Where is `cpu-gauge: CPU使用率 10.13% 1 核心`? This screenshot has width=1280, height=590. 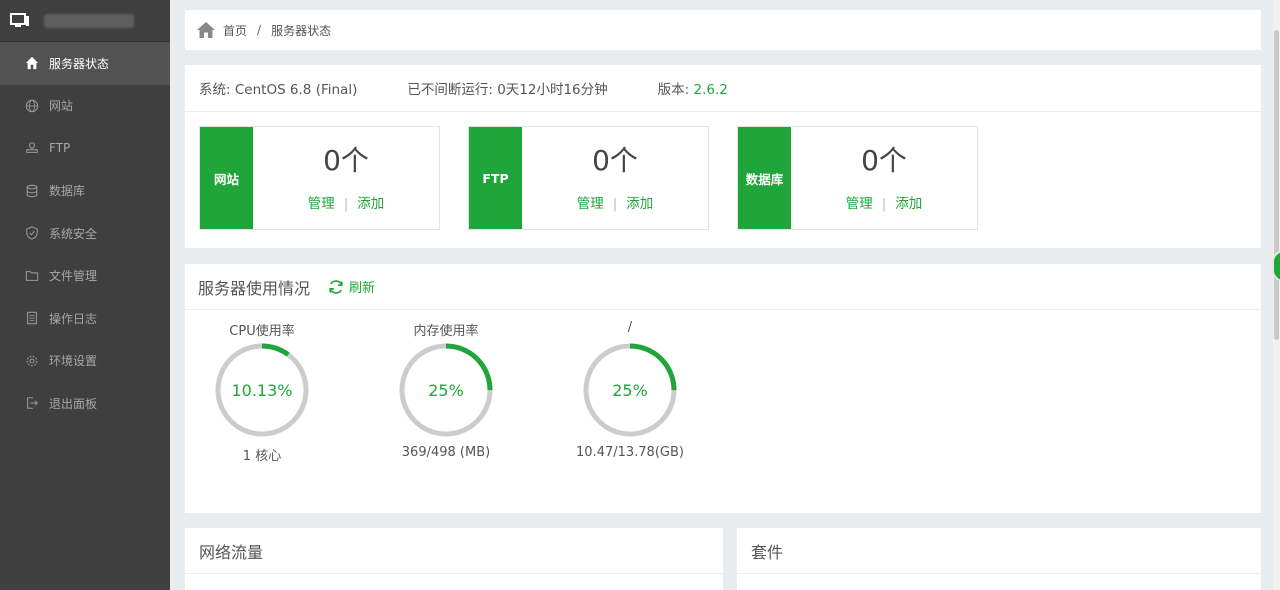 cpu-gauge: CPU使用率 10.13% 1 核心 is located at coordinates (262, 392).